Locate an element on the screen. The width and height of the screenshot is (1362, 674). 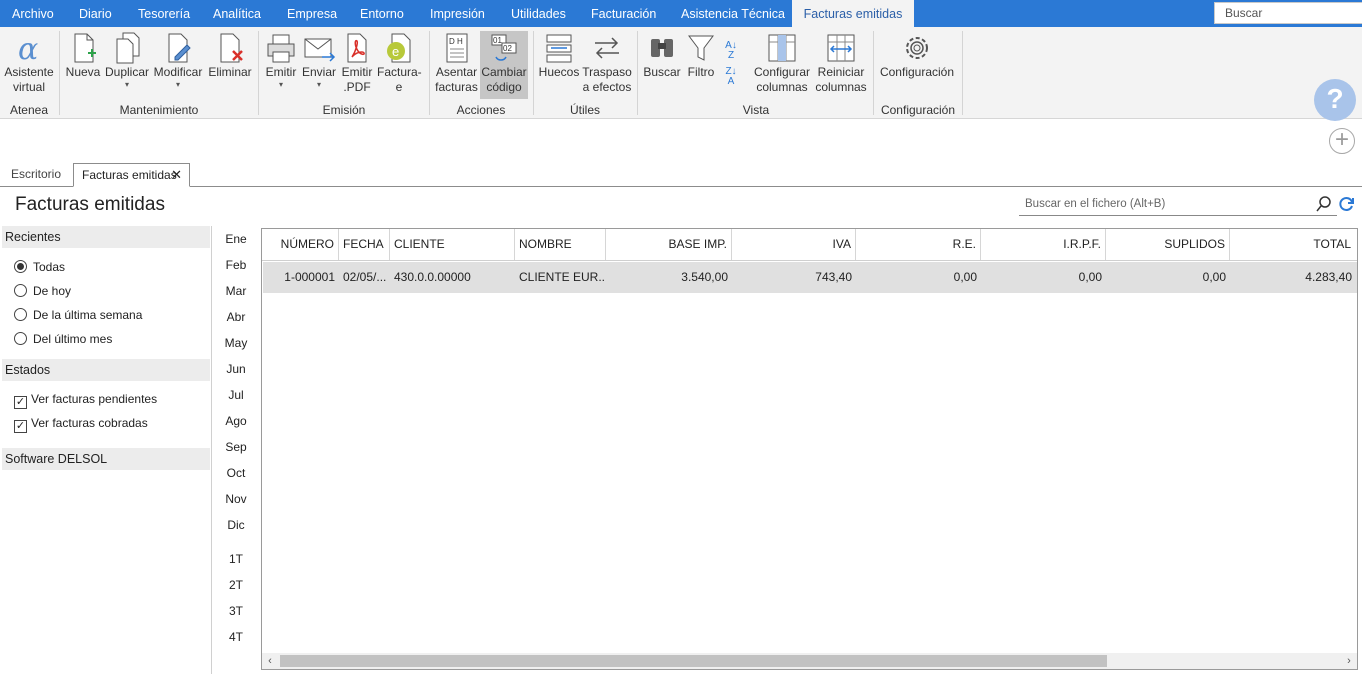
columns-config-icon is located at coordinates (782, 48).